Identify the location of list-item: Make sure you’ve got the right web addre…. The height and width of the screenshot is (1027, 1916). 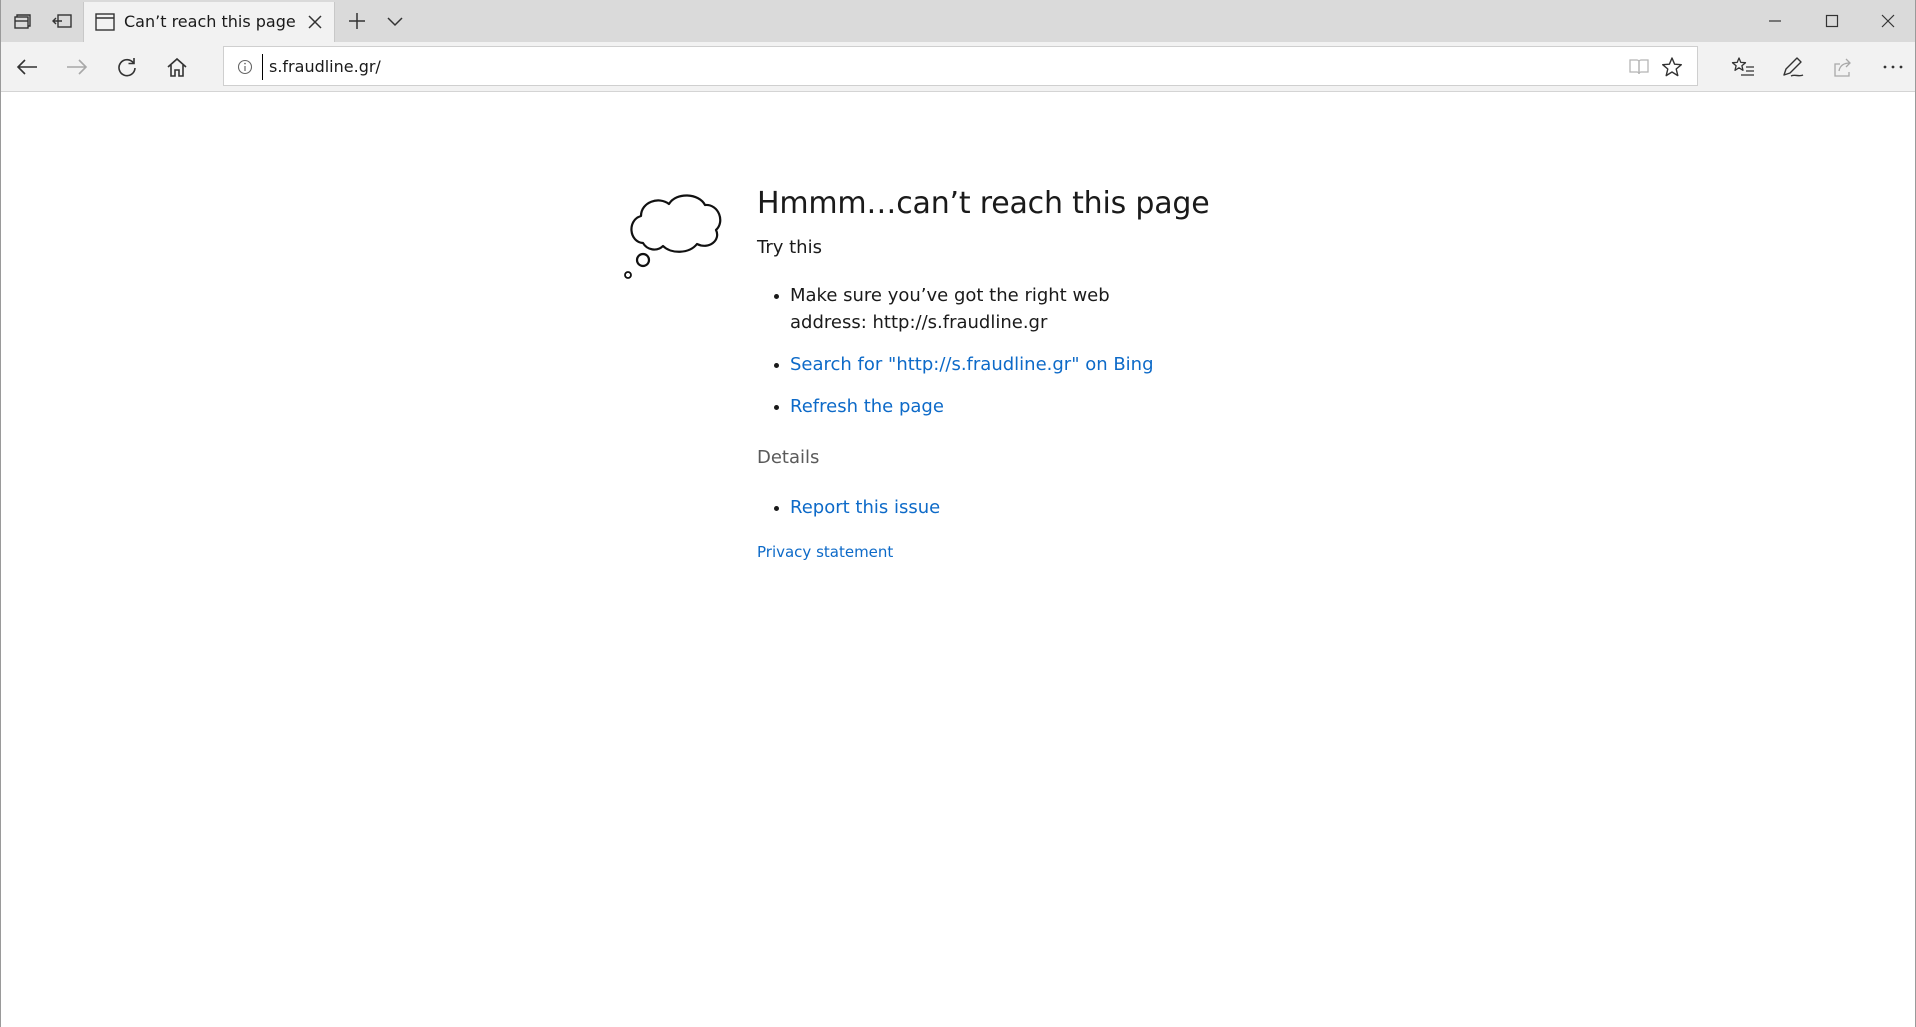
(1067, 309).